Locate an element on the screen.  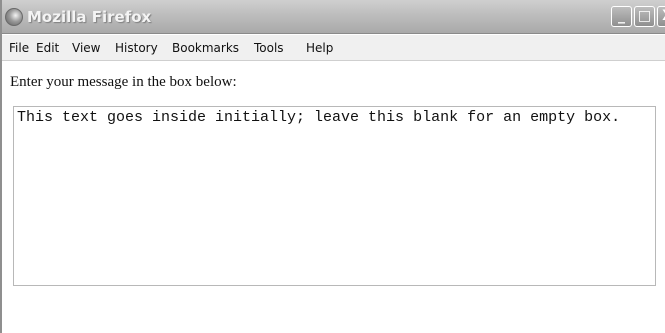
menu-bookmarks: Bookmarks is located at coordinates (205, 48).